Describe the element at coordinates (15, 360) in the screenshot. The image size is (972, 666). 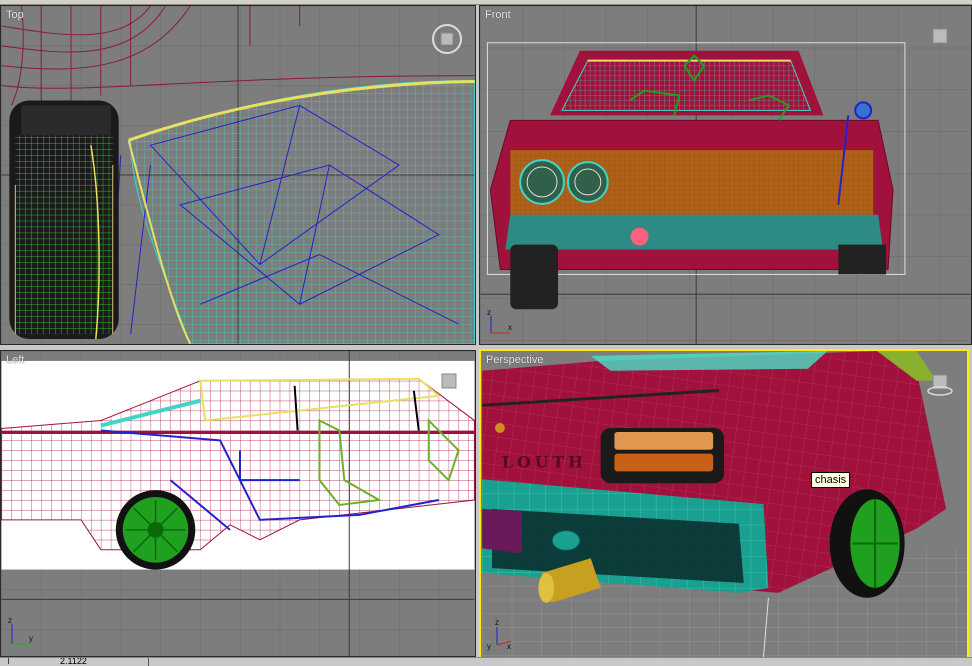
I see `viewport-label-left: Left` at that location.